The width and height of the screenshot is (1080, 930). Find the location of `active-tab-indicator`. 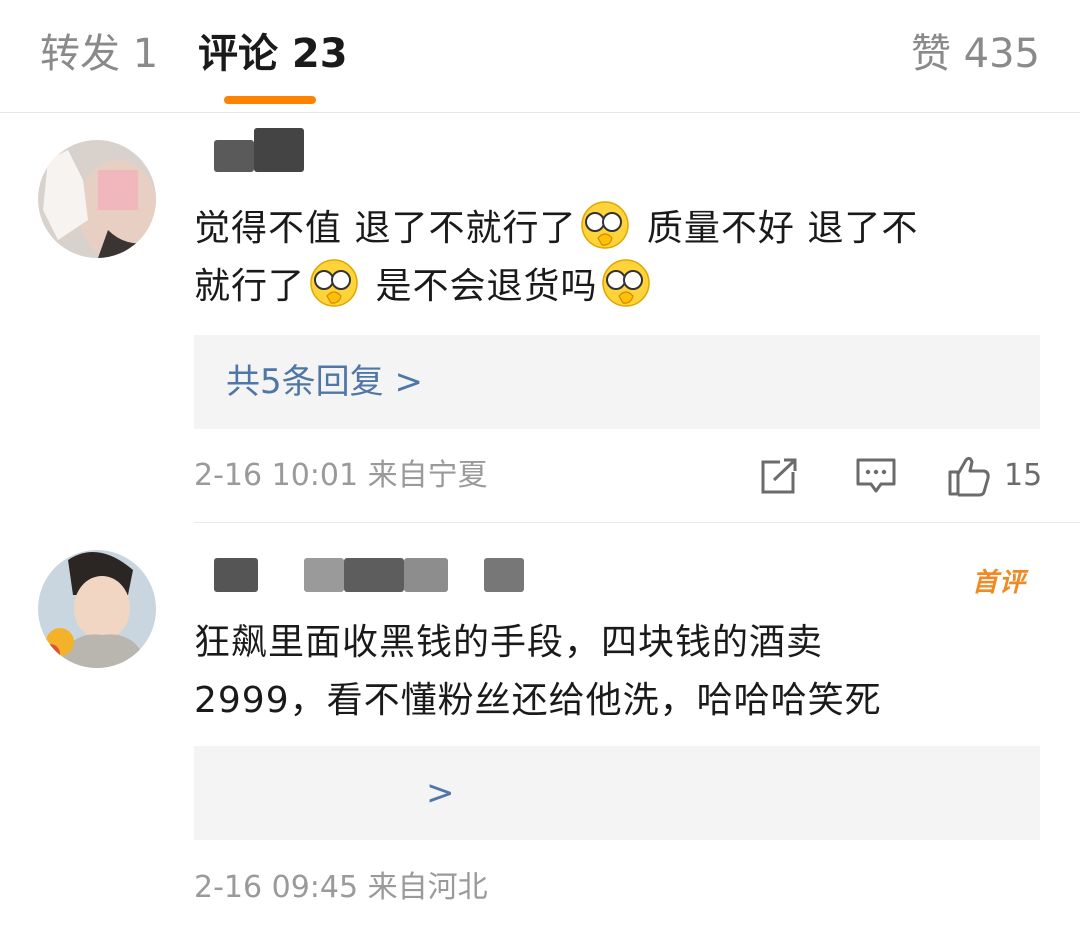

active-tab-indicator is located at coordinates (270, 100).